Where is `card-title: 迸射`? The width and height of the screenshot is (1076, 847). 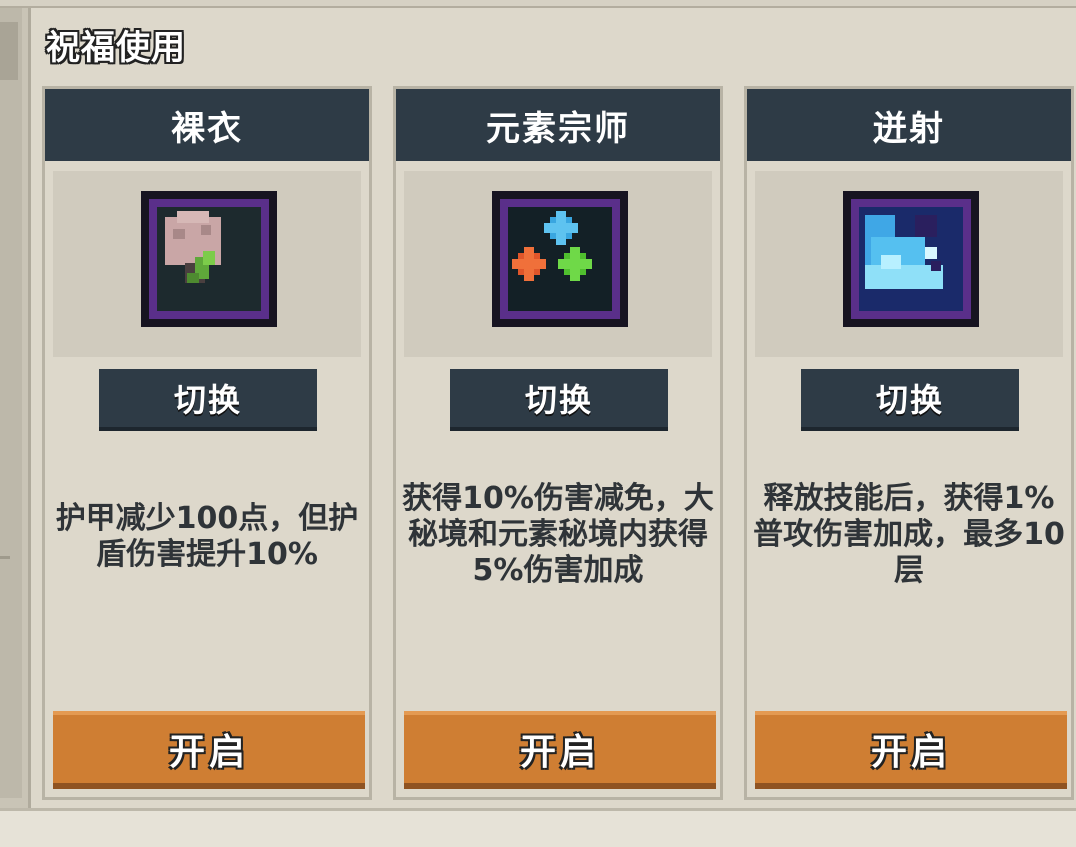 card-title: 迸射 is located at coordinates (909, 125).